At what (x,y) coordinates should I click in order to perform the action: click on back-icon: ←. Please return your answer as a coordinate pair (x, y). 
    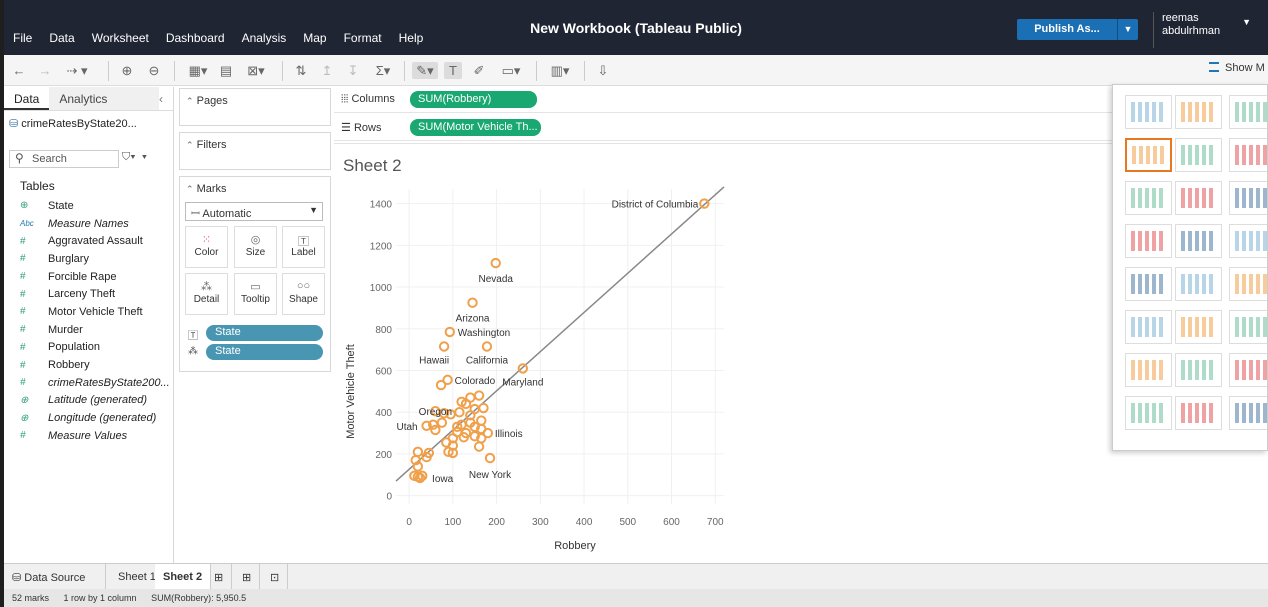
    Looking at the image, I should click on (19, 70).